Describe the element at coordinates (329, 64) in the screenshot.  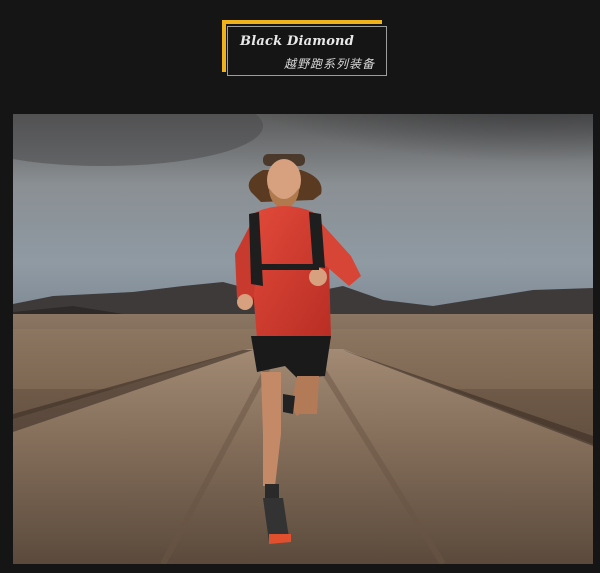
I see `brand-subtitle: 越野跑系列装备` at that location.